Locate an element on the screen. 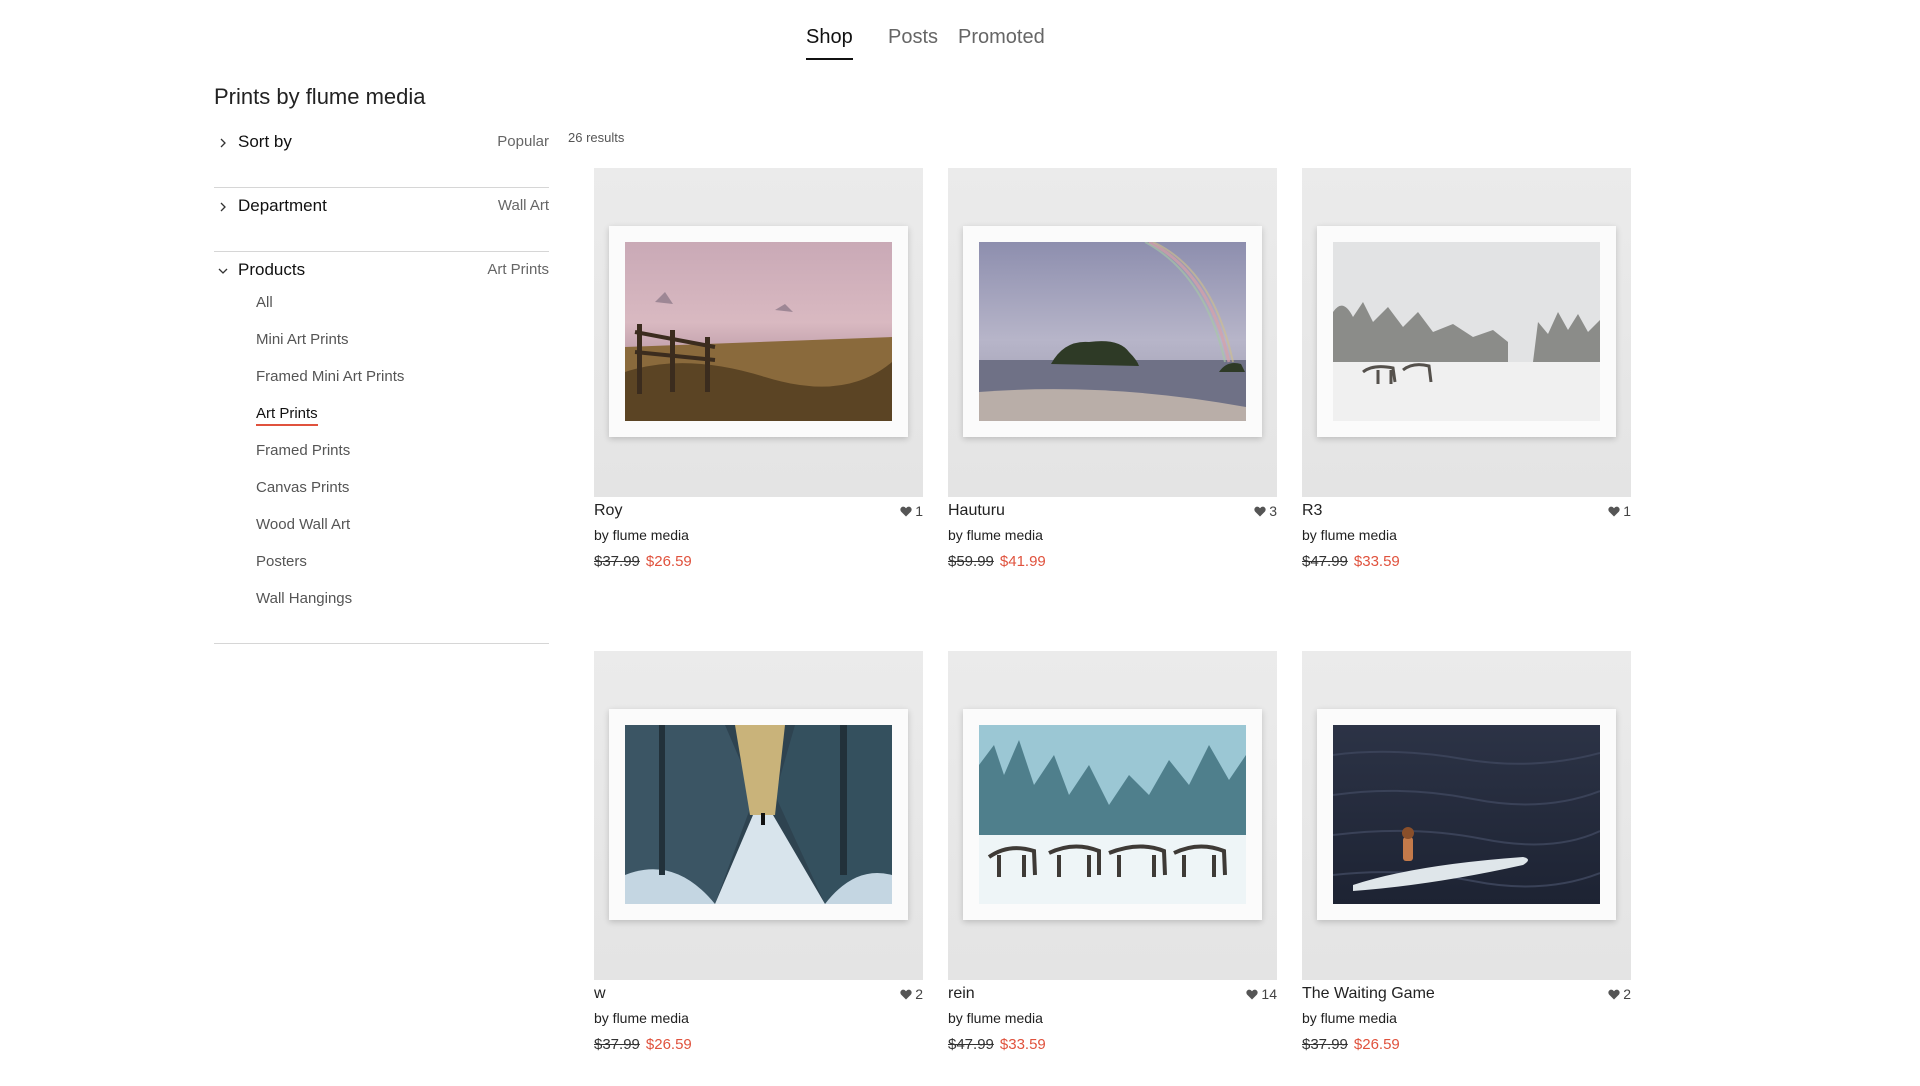 The width and height of the screenshot is (1920, 1086). filter-sort-by-toggle: Sort by Popular is located at coordinates (381, 155).